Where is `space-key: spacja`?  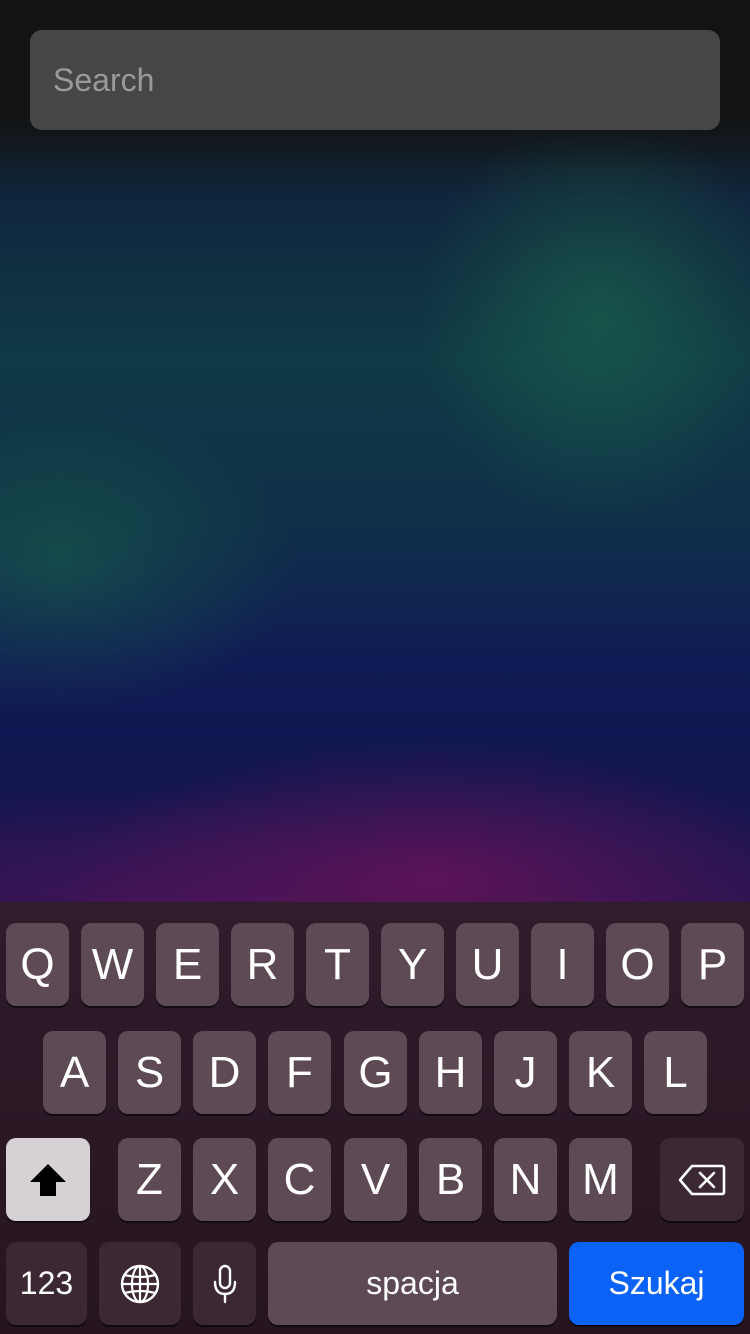 space-key: spacja is located at coordinates (412, 1283).